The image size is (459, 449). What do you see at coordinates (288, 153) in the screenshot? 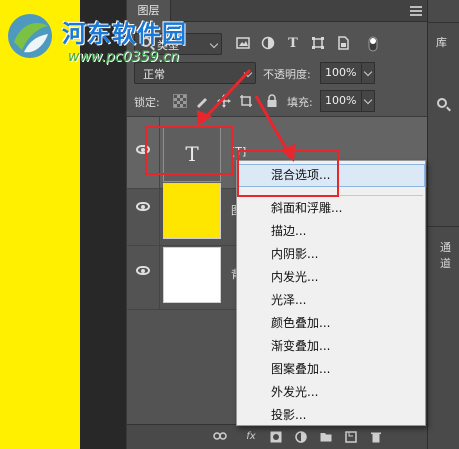
I see `arrow-head-menu` at bounding box center [288, 153].